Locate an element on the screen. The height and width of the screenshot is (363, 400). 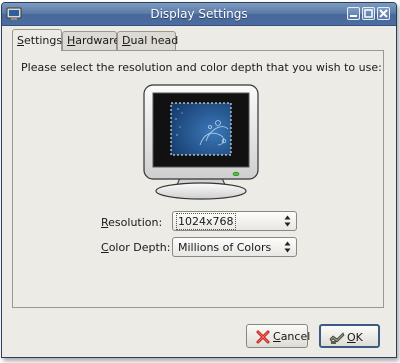
color-depth-value: Millions of Colors is located at coordinates (225, 247).